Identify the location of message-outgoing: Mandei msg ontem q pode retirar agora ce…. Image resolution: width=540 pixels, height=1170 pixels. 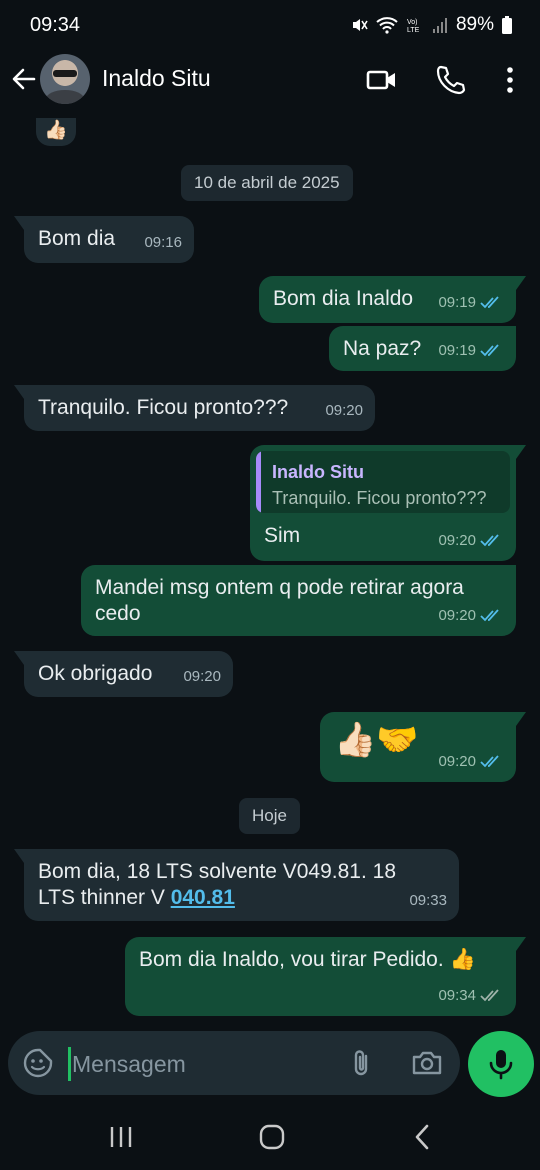
(298, 600).